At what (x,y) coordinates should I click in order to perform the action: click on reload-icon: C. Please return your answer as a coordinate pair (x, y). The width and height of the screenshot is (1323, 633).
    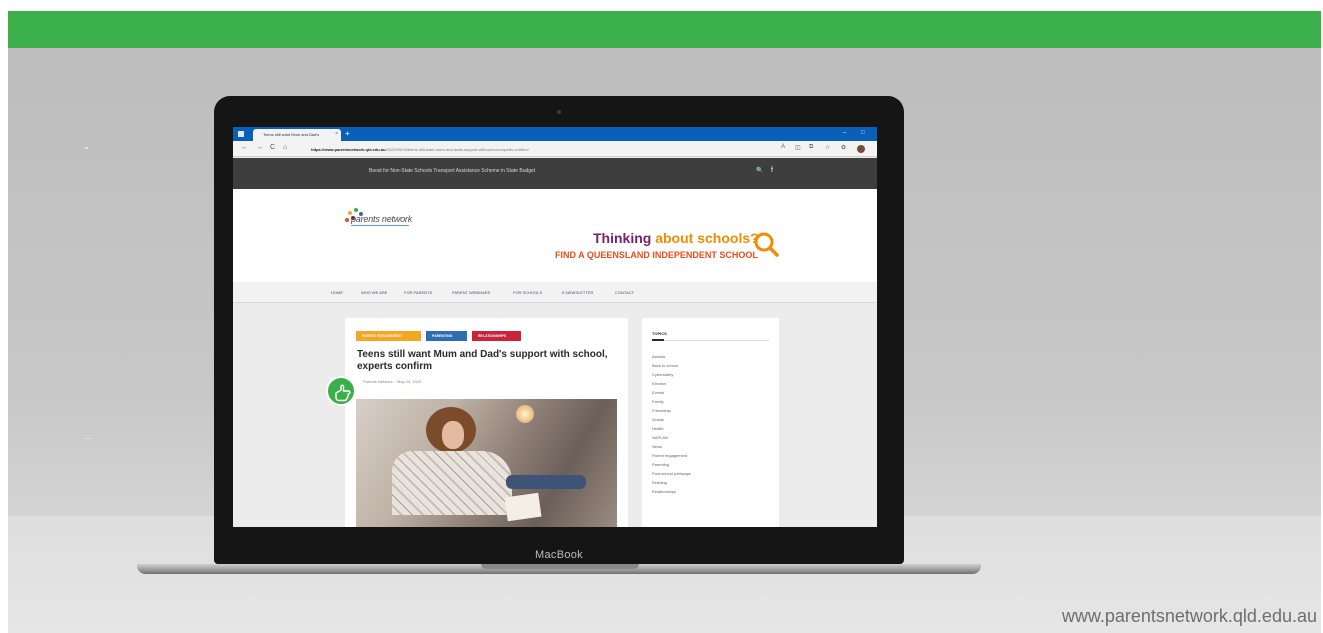
    Looking at the image, I should click on (272, 147).